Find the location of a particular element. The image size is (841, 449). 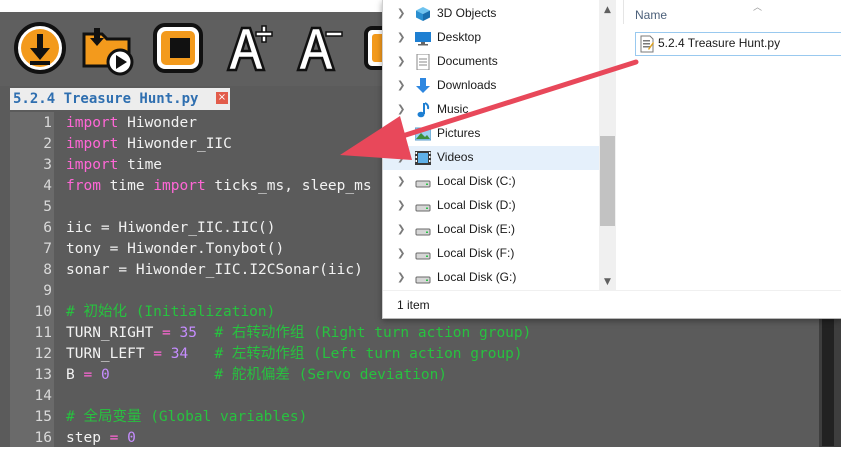

download-icon is located at coordinates (40, 48).